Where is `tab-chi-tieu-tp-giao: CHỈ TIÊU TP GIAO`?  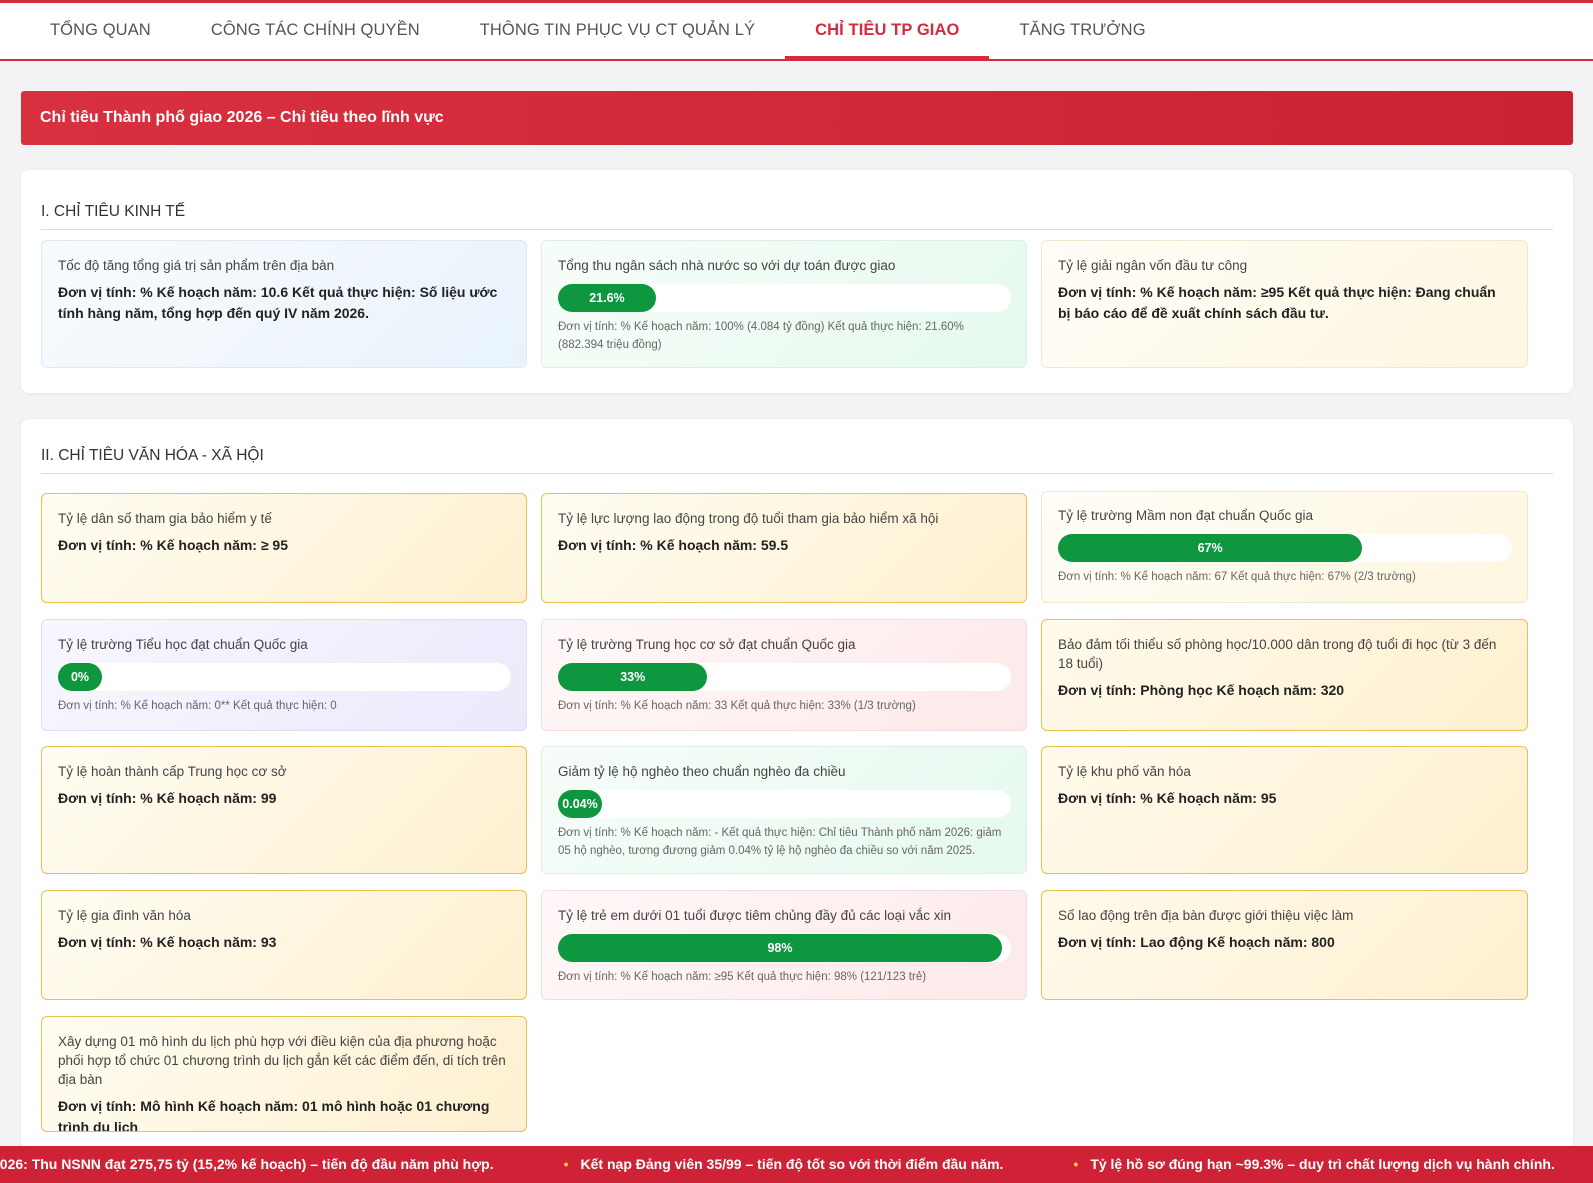
tab-chi-tieu-tp-giao: CHỈ TIÊU TP GIAO is located at coordinates (887, 31).